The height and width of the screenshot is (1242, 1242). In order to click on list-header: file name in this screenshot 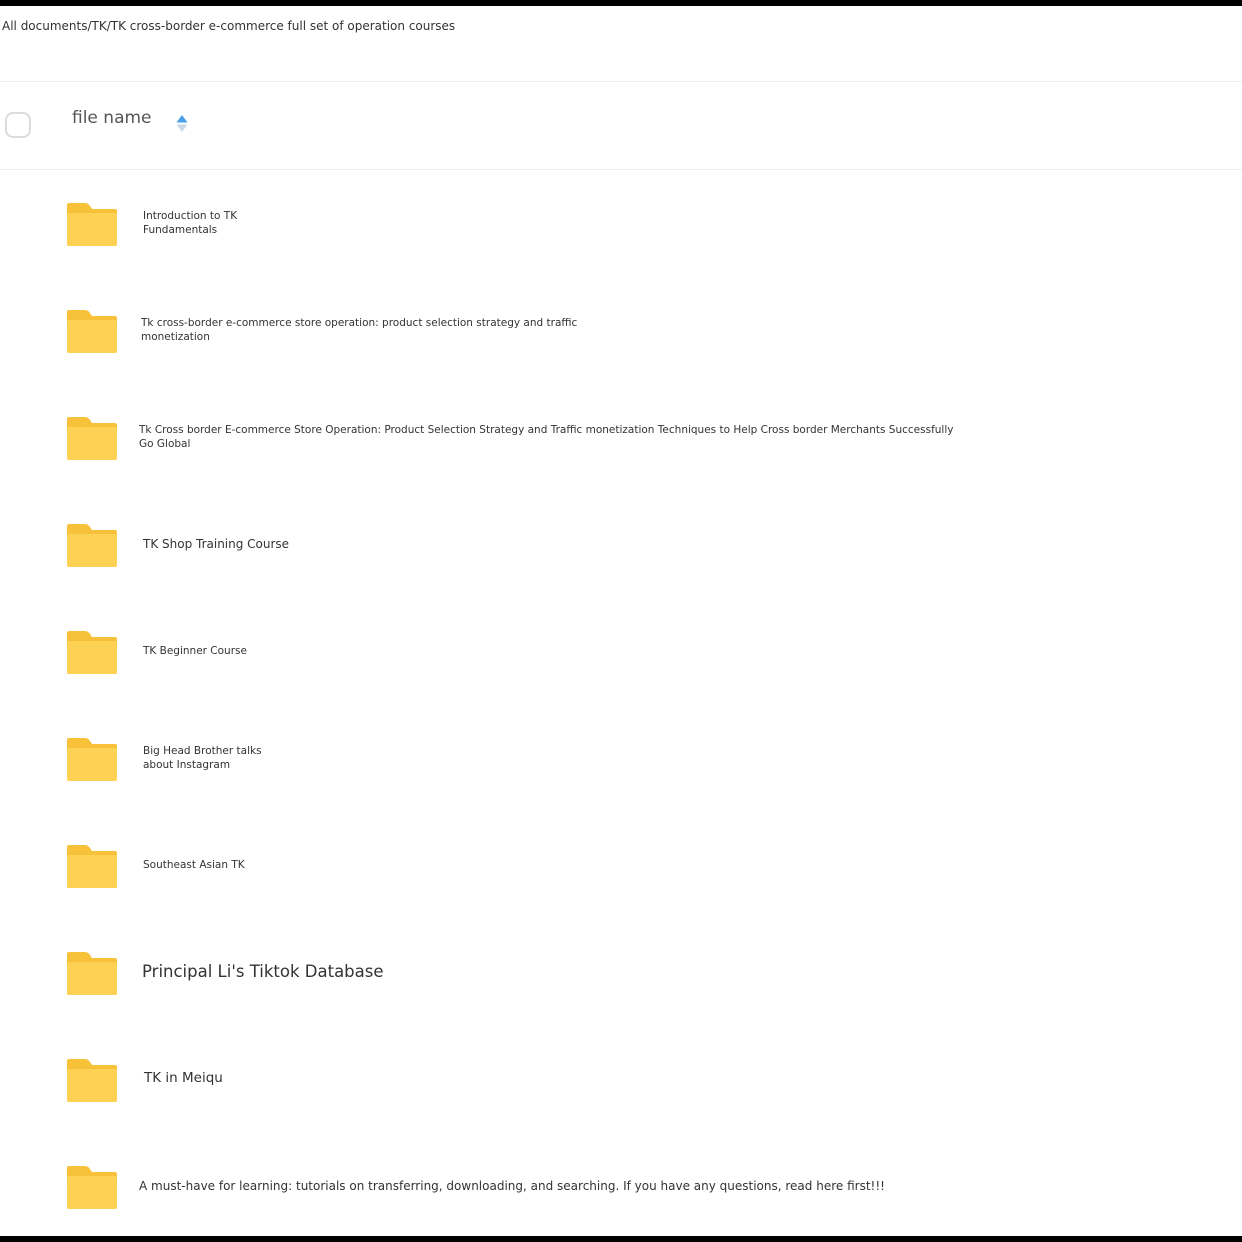, I will do `click(621, 126)`.